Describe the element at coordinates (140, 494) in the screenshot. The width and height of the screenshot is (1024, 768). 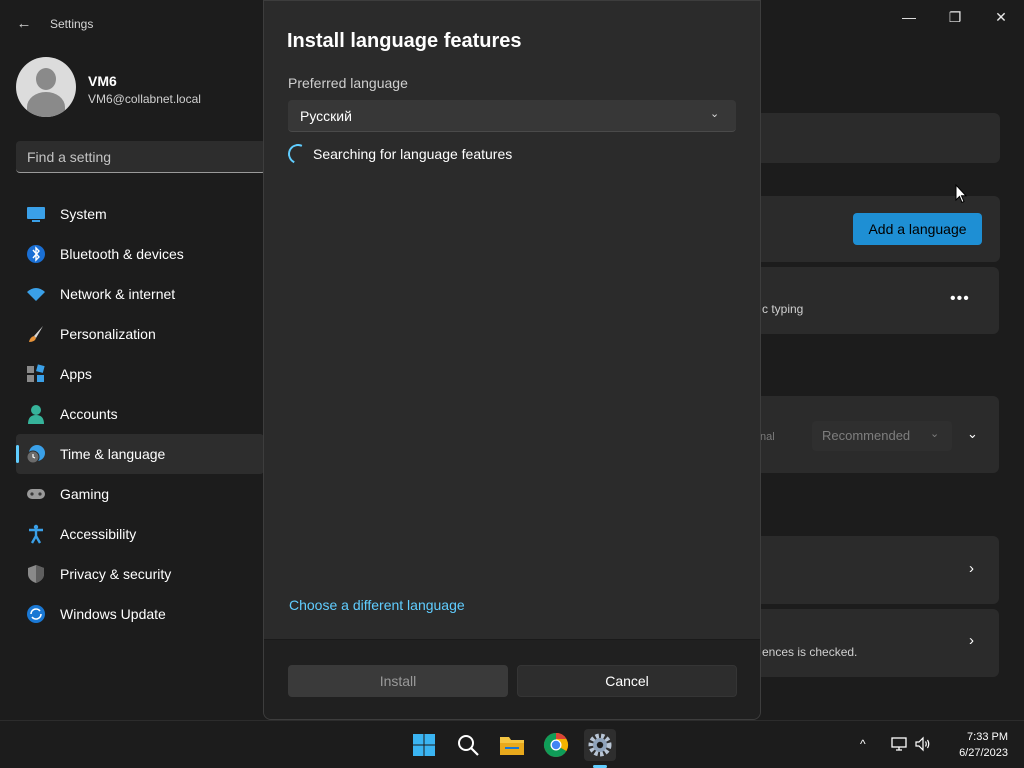
I see `sidebar-item-gaming: Gaming` at that location.